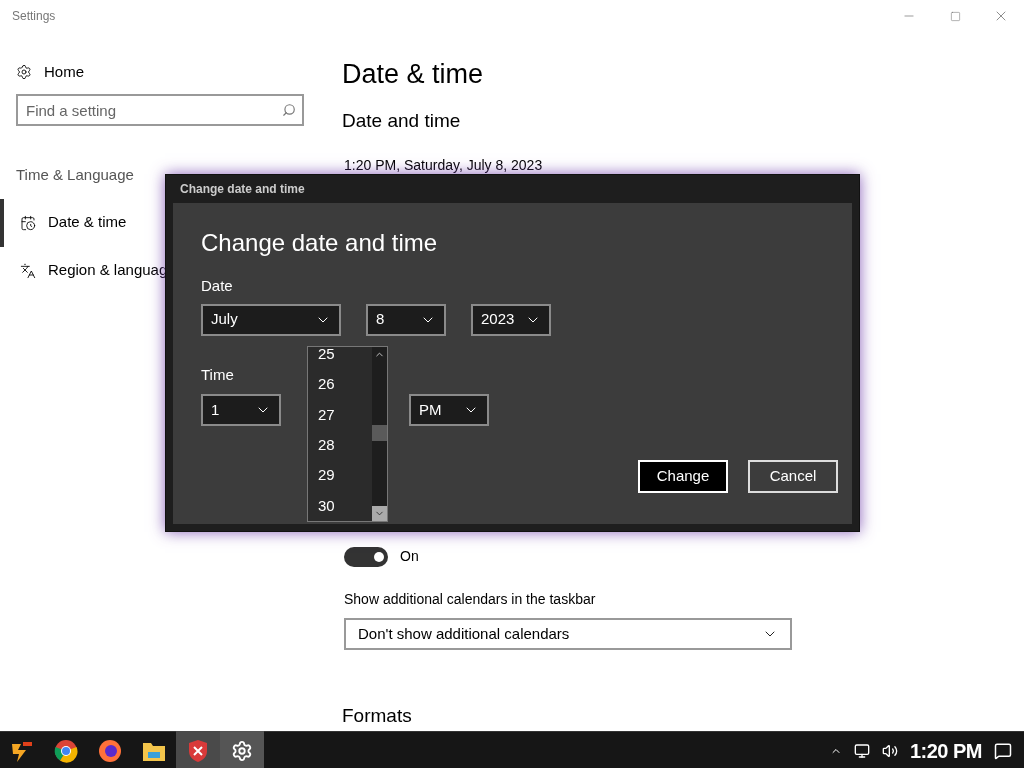  What do you see at coordinates (217, 374) in the screenshot?
I see `time-label: Time` at bounding box center [217, 374].